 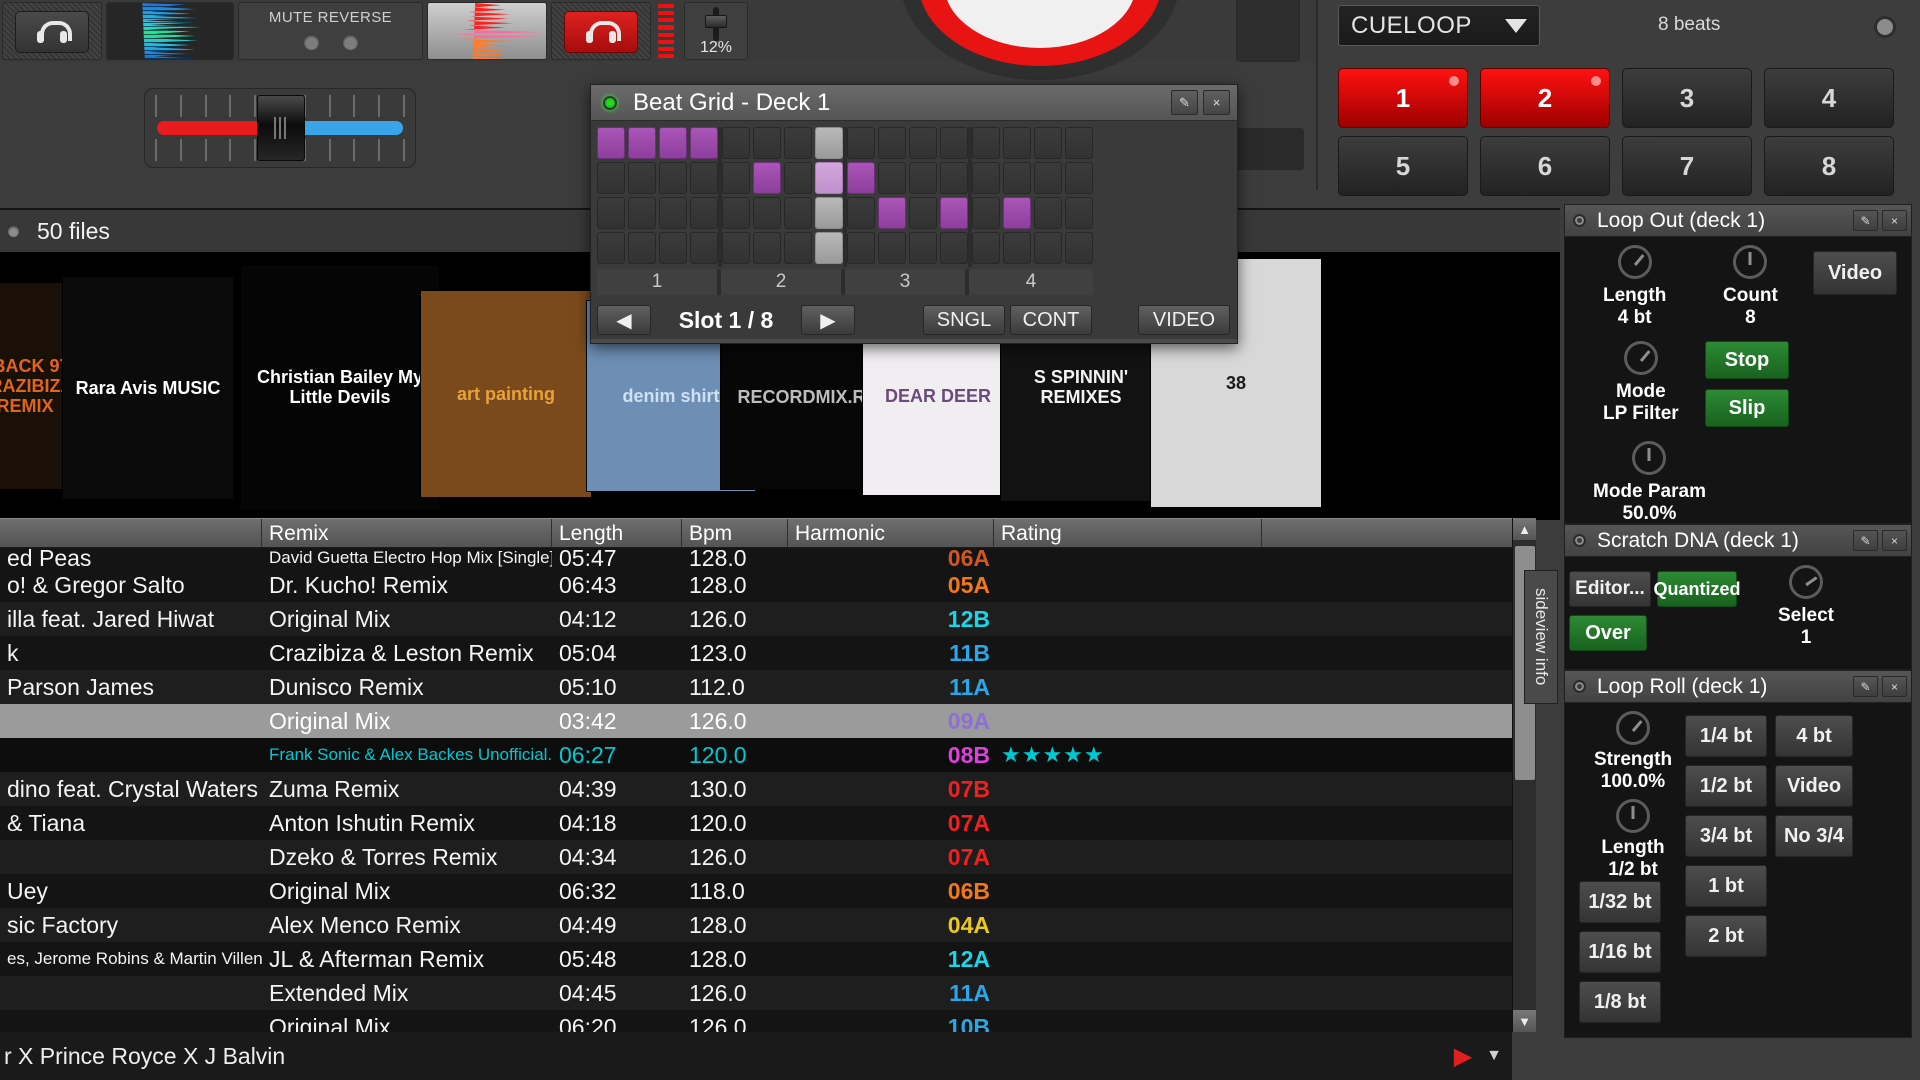 I want to click on slot-next-button: ▶, so click(x=828, y=320).